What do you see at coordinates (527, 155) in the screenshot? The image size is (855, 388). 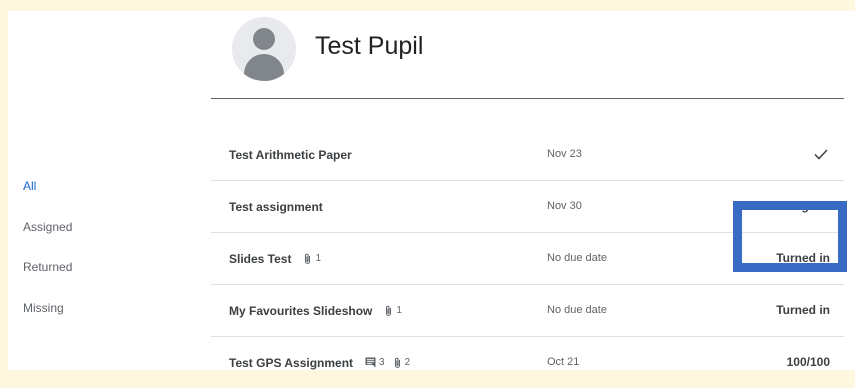 I see `assignment-row: Test Arithmetic Paper Nov 23` at bounding box center [527, 155].